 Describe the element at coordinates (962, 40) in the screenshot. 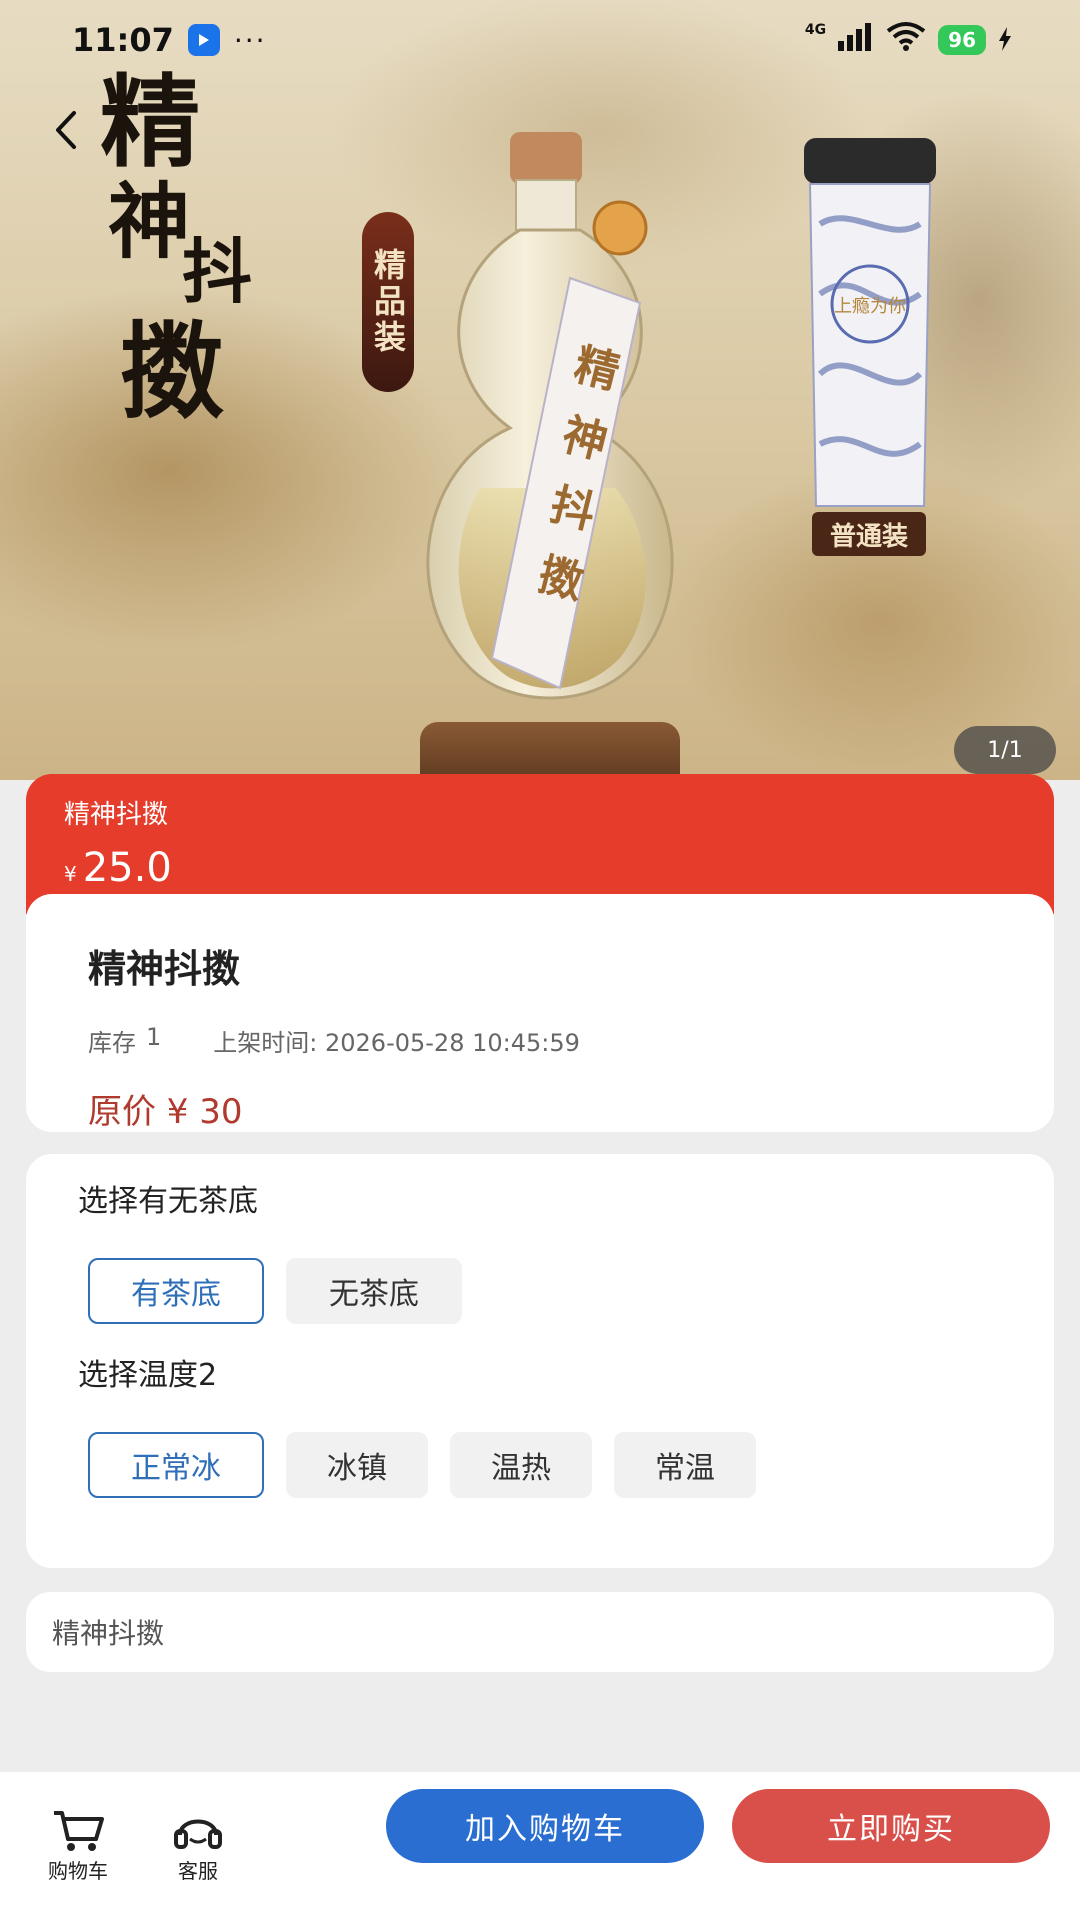

I see `battery-indicator: 96` at that location.